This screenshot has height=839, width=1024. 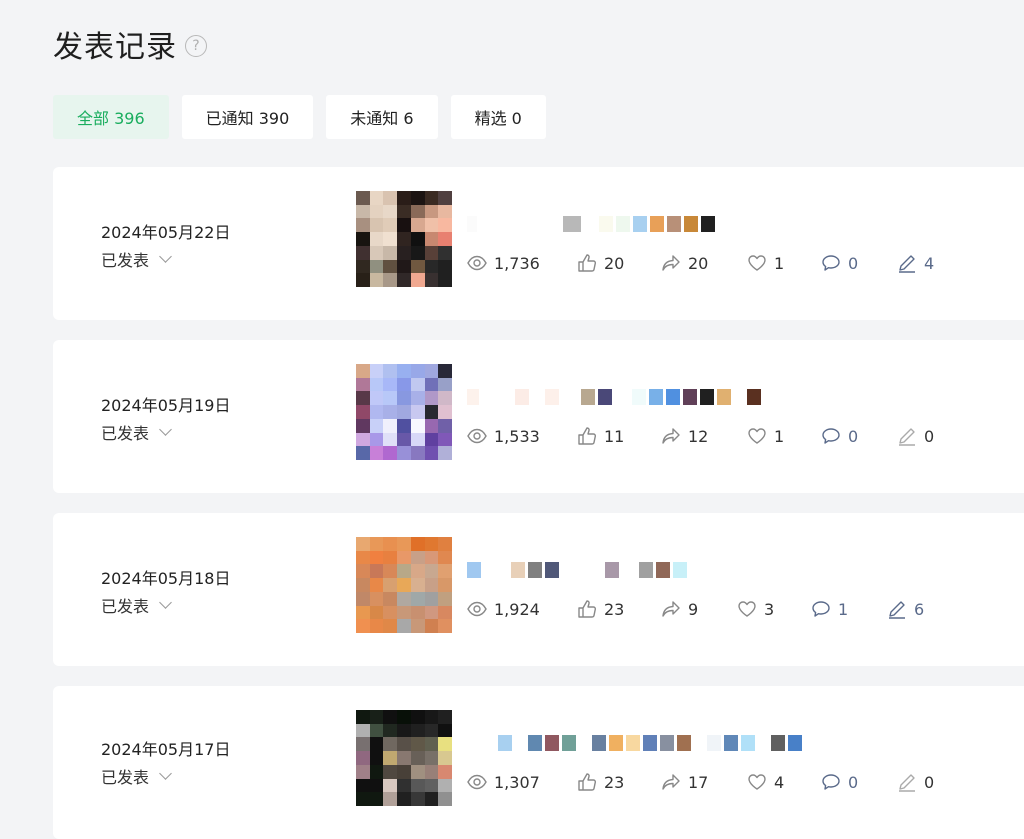 I want to click on tab-not-notified: 未通知 6, so click(x=382, y=117).